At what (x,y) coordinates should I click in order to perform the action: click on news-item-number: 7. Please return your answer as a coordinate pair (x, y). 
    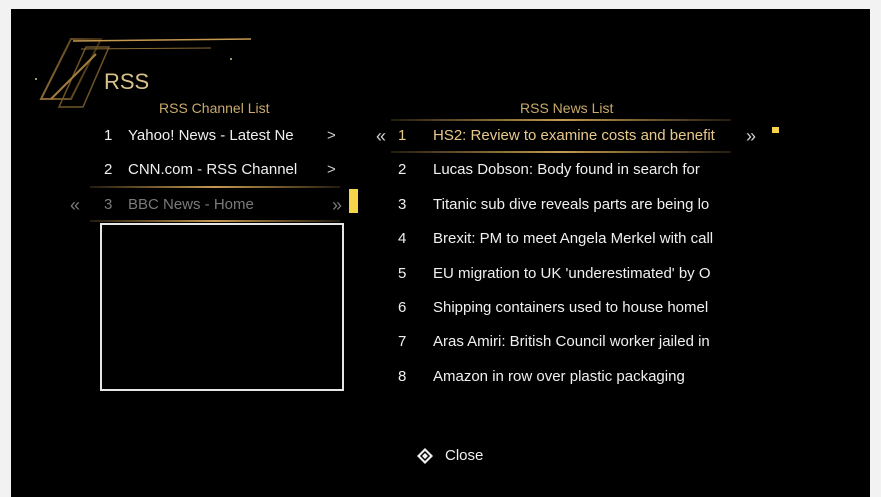
    Looking at the image, I should click on (402, 341).